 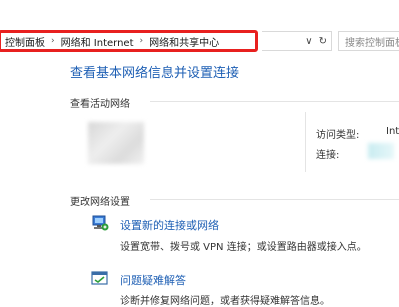 I want to click on change-settings-heading: 更改网络设置, so click(x=100, y=202).